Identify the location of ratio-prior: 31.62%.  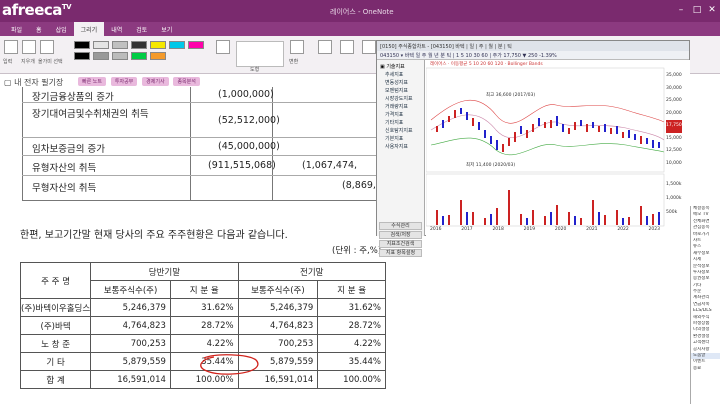
(351, 307).